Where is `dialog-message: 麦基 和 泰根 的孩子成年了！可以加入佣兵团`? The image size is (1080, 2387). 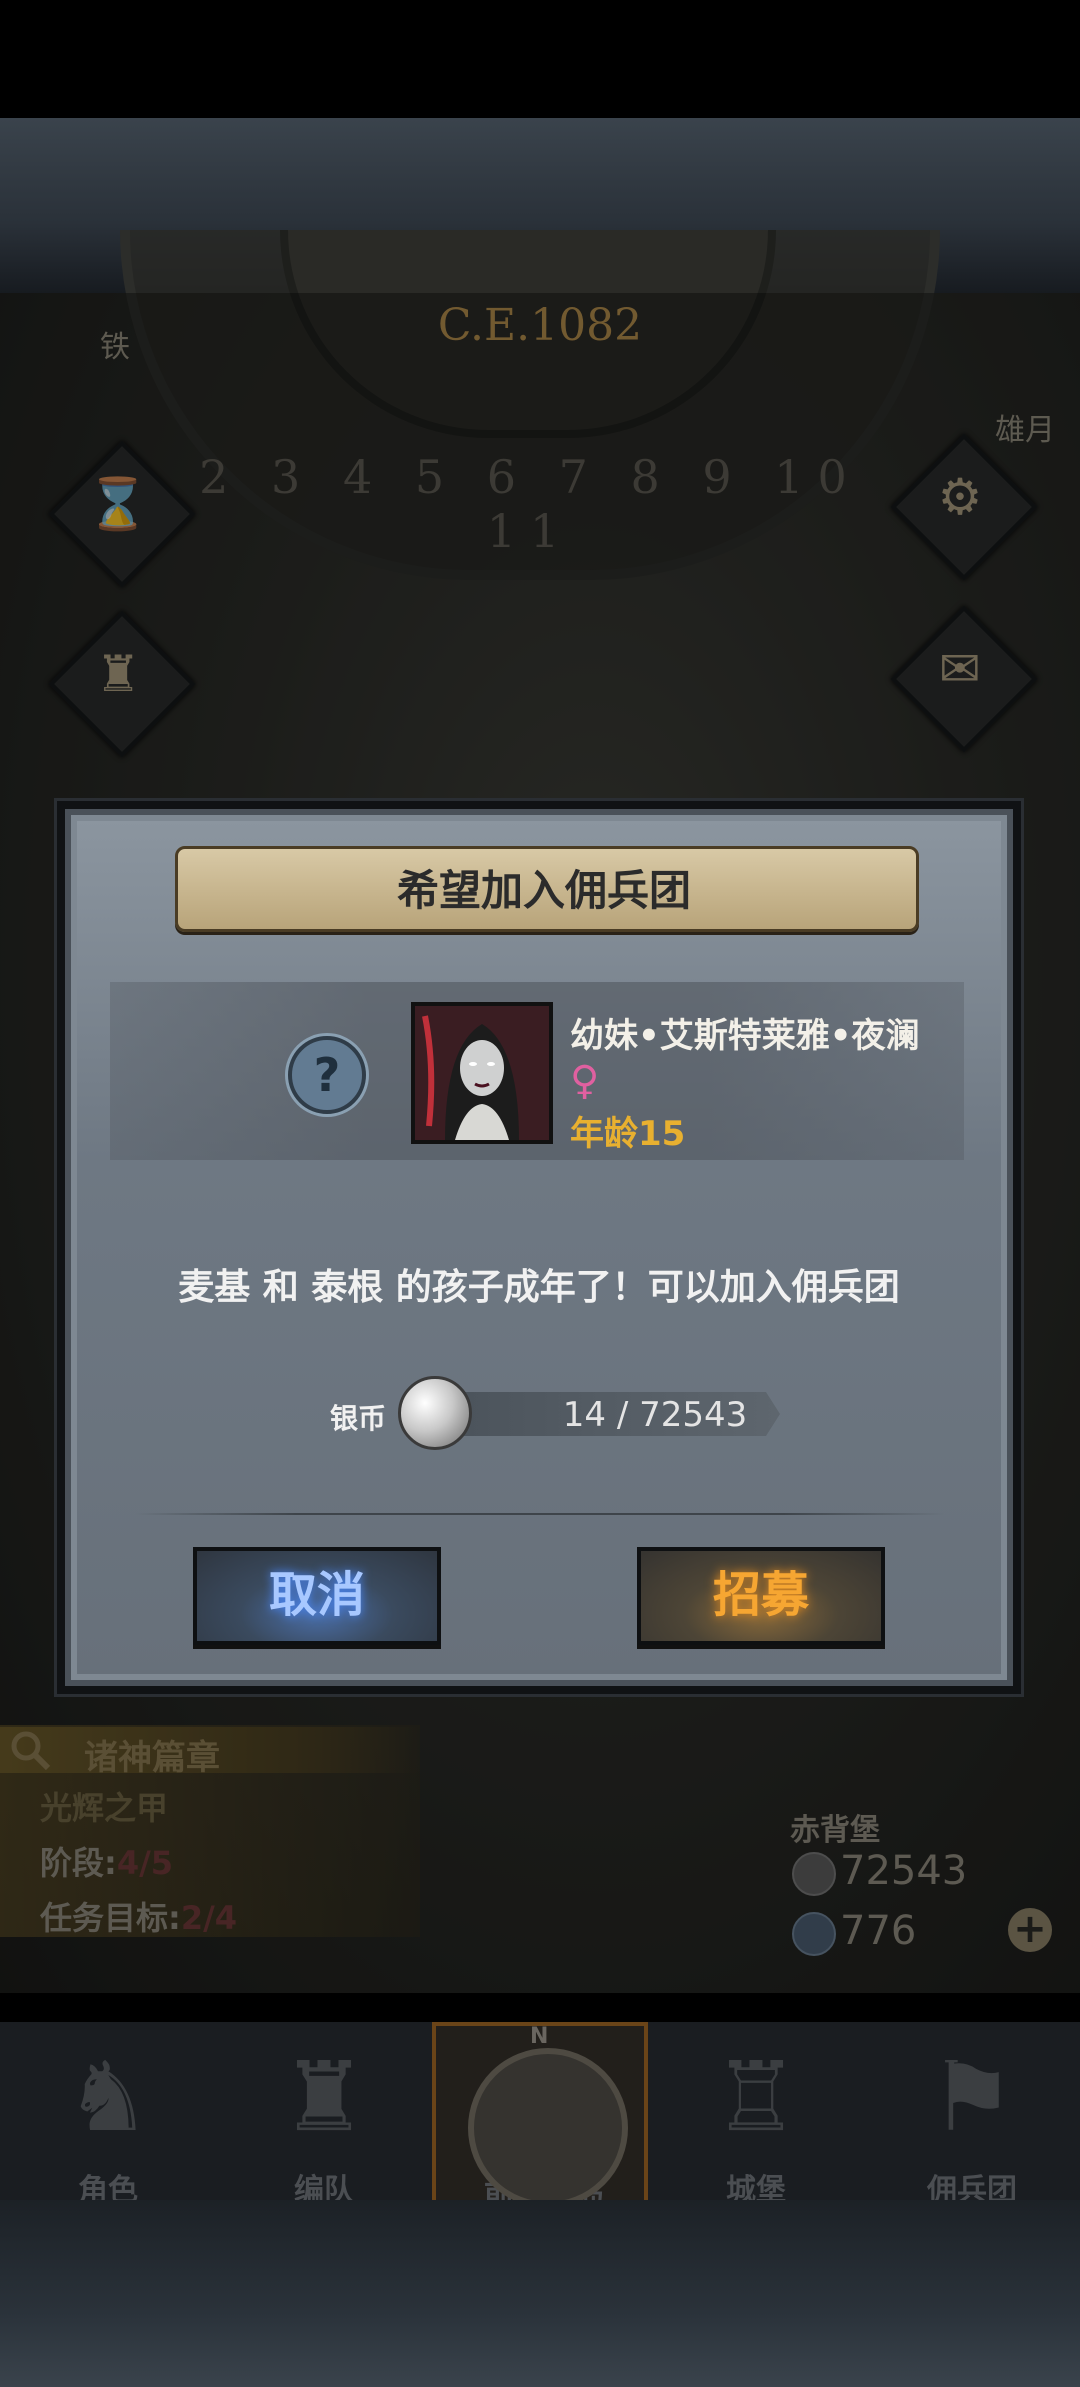 dialog-message: 麦基 和 泰根 的孩子成年了！可以加入佣兵团 is located at coordinates (539, 1287).